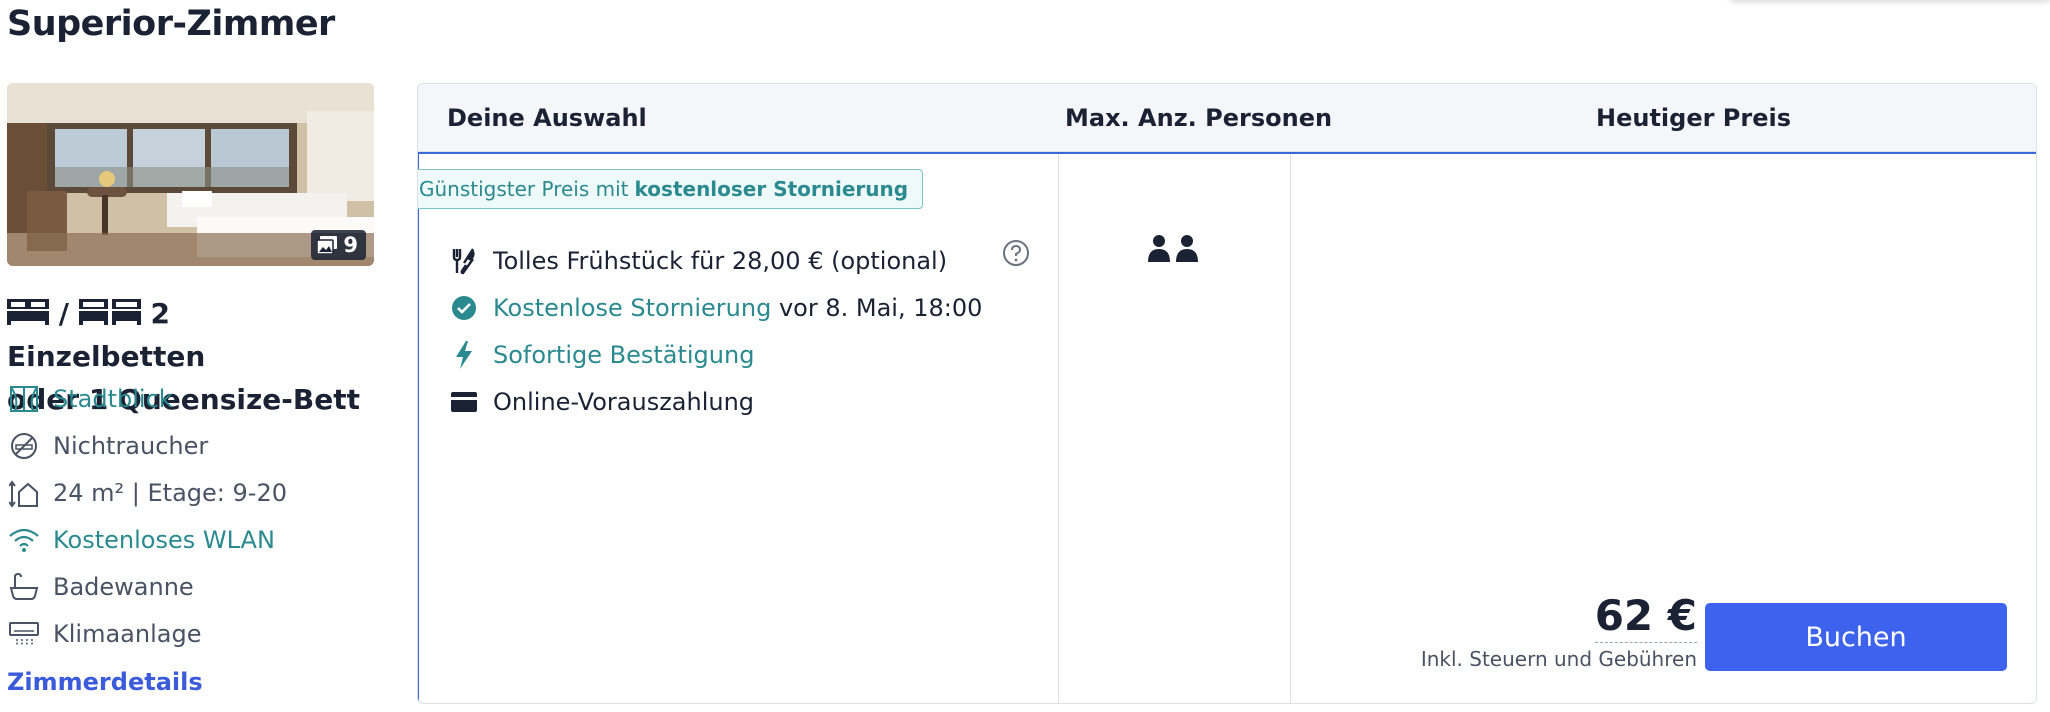 This screenshot has width=2050, height=712. What do you see at coordinates (24, 493) in the screenshot?
I see `room-size-icon` at bounding box center [24, 493].